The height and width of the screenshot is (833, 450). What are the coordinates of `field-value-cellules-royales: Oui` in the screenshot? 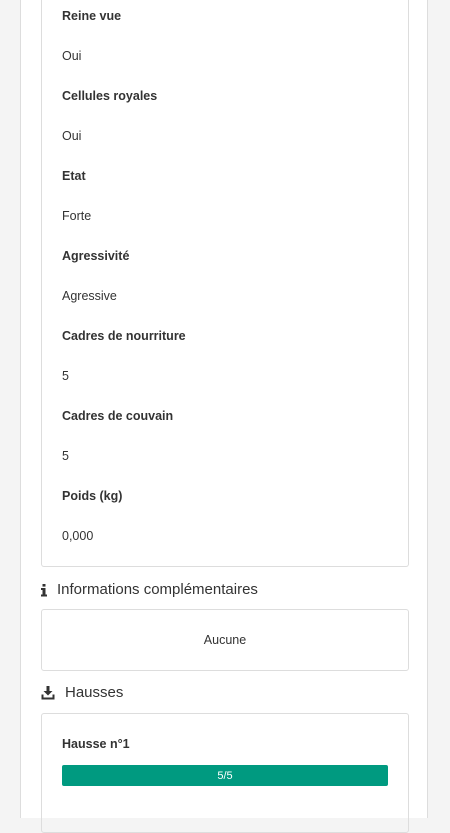 It's located at (72, 136).